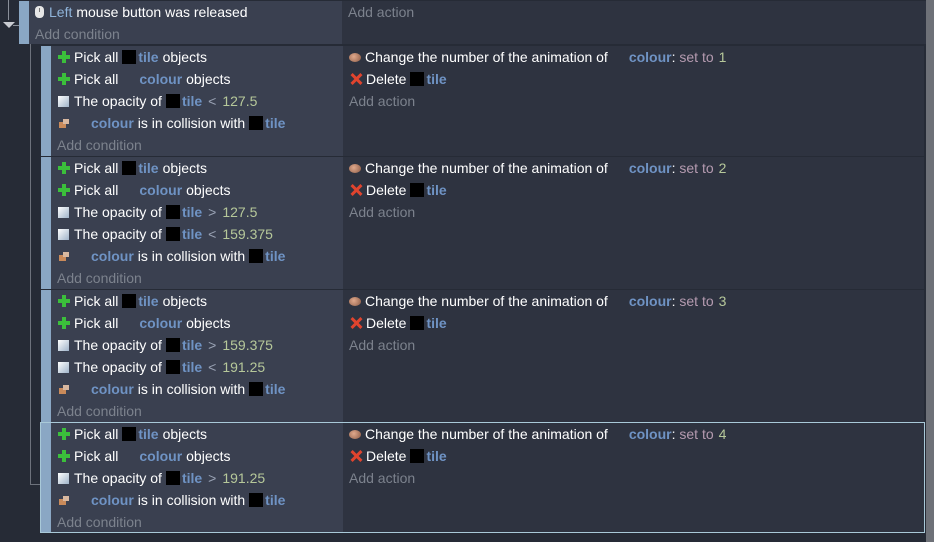 This screenshot has height=542, width=934. I want to click on action-text: Change the number of the animation of, so click(486, 434).